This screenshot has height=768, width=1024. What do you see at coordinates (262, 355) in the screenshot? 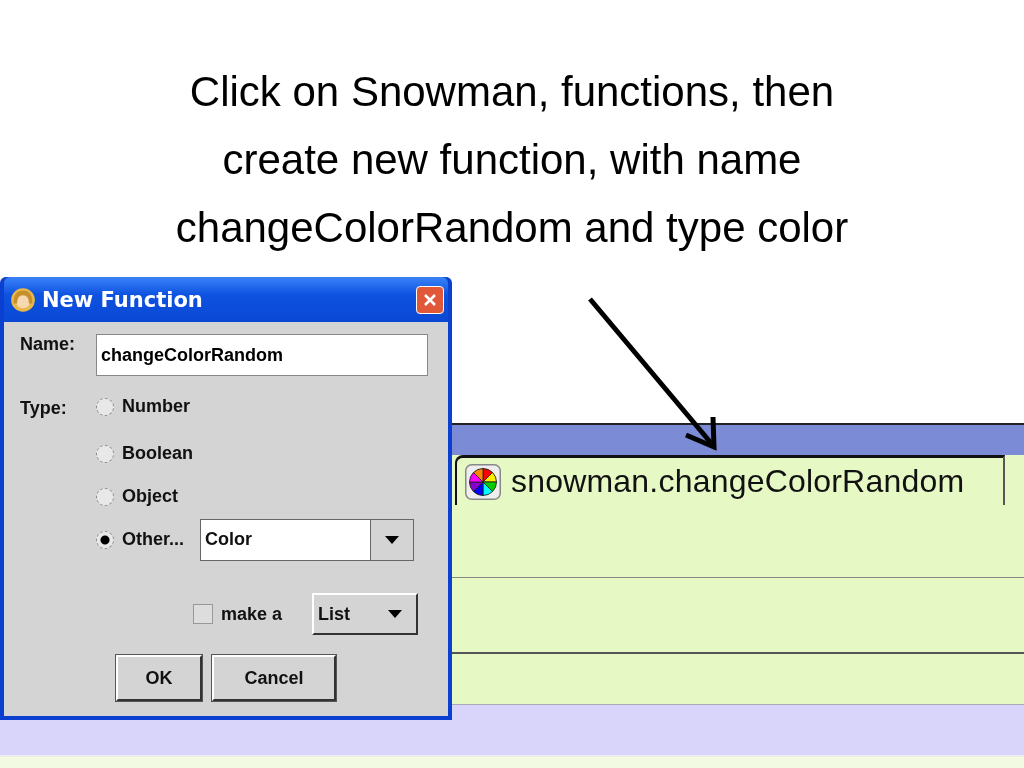
I see `name-field: changeColorRandom` at bounding box center [262, 355].